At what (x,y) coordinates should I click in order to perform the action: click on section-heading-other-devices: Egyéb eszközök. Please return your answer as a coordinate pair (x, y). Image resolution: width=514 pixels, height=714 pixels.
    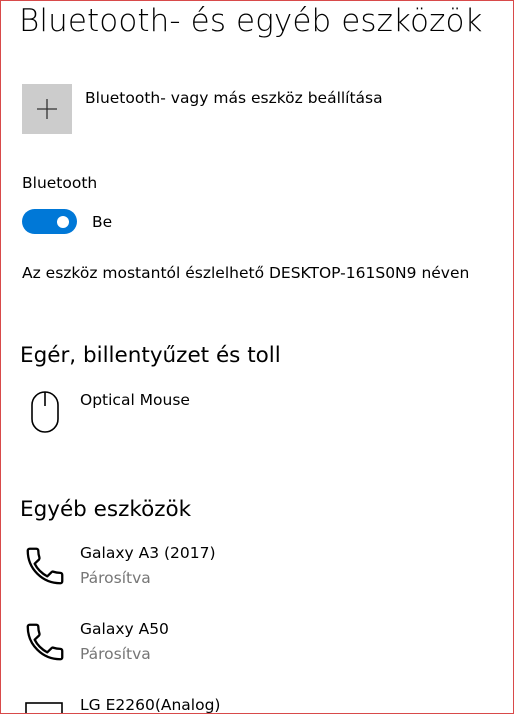
    Looking at the image, I should click on (106, 509).